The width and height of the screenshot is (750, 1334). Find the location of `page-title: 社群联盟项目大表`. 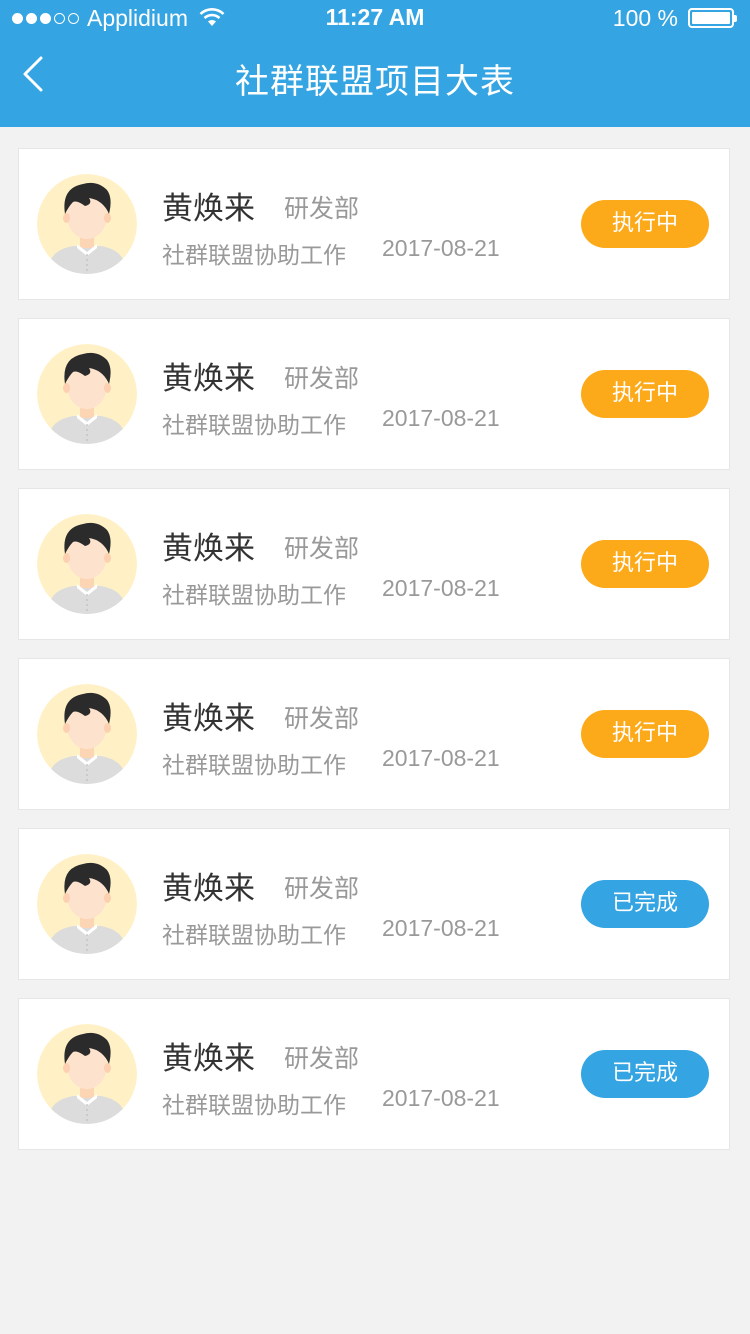

page-title: 社群联盟项目大表 is located at coordinates (375, 82).